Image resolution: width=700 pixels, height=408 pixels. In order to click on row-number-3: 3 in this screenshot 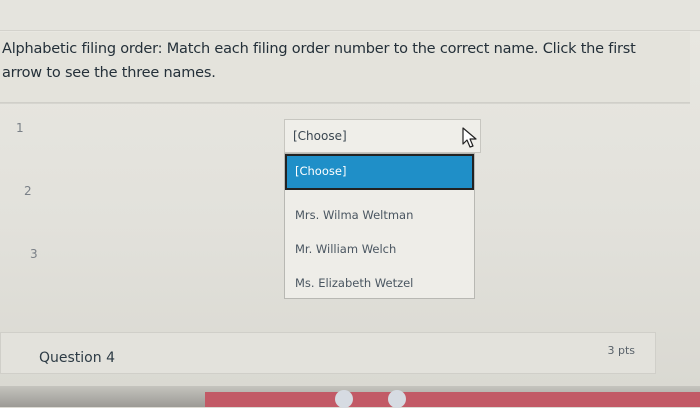, I will do `click(34, 254)`.